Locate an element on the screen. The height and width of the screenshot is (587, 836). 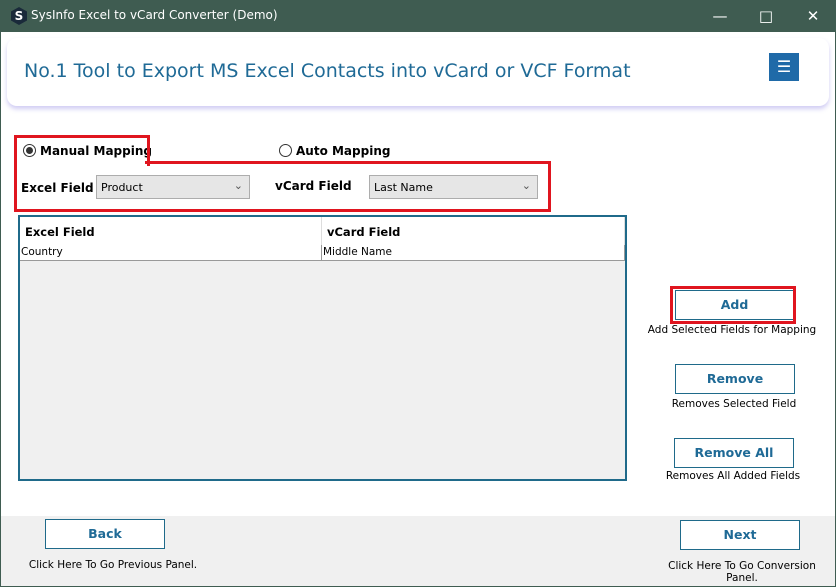
window-title: SysInfo Excel to vCard Converter (Demo) is located at coordinates (154, 15).